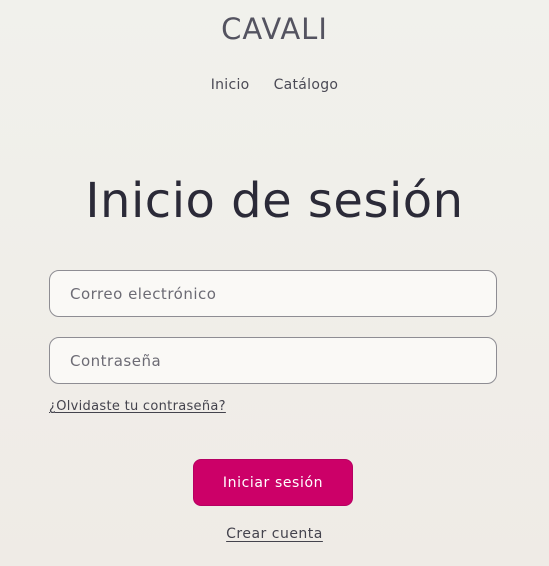 Image resolution: width=549 pixels, height=566 pixels. Describe the element at coordinates (273, 482) in the screenshot. I see `login-button: Iniciar sesión` at that location.